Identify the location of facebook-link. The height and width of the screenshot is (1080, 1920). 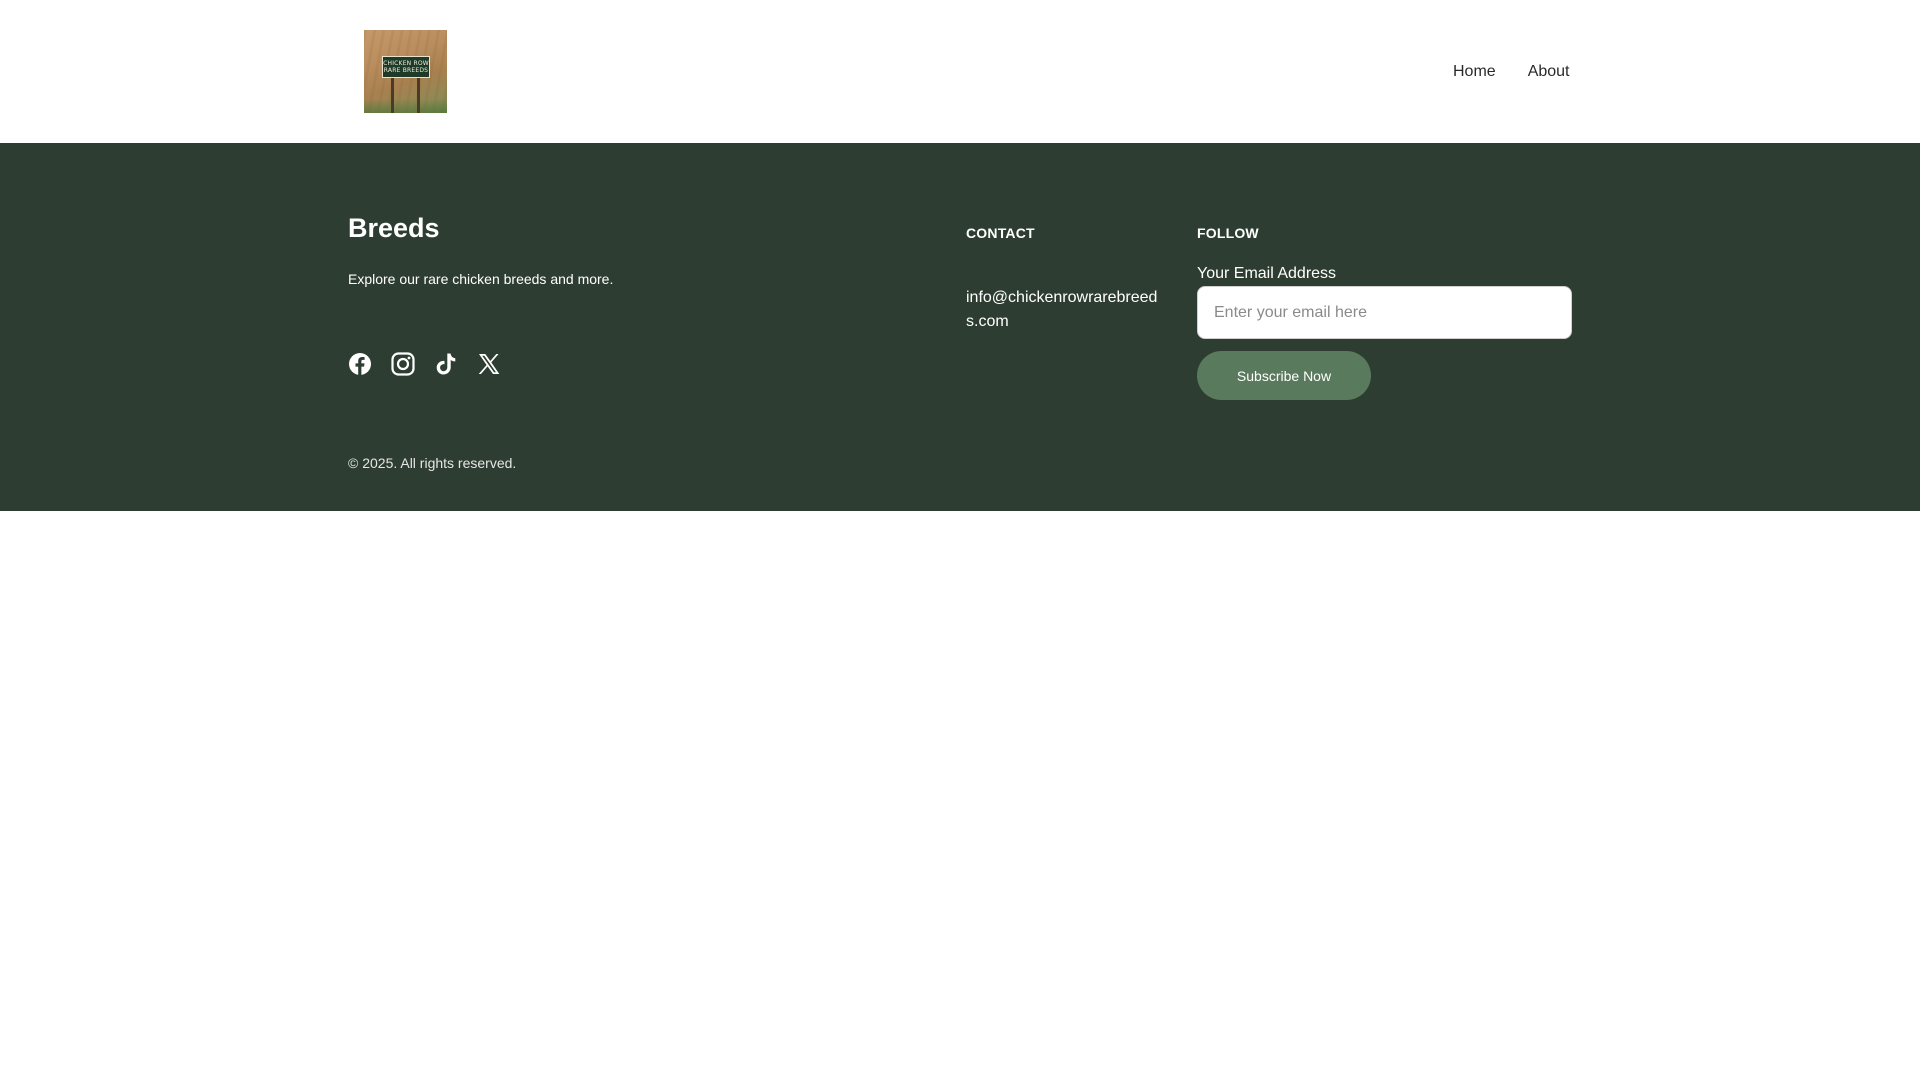
(360, 364).